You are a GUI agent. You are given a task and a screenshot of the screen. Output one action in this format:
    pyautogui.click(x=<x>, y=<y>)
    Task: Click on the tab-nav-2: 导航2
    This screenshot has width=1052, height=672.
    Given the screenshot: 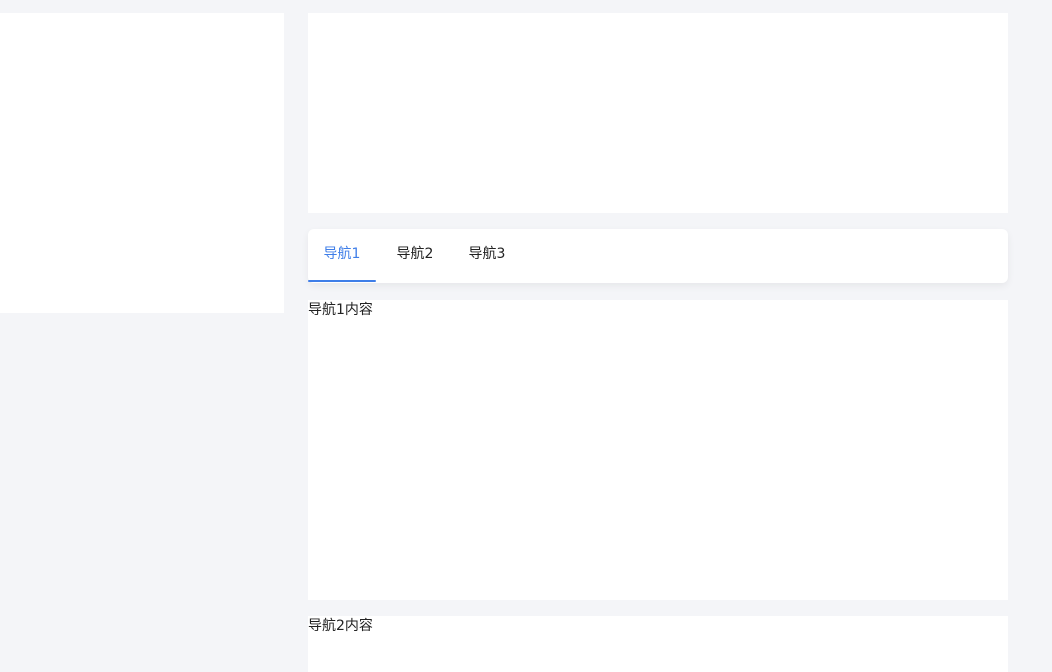 What is the action you would take?
    pyautogui.click(x=415, y=256)
    